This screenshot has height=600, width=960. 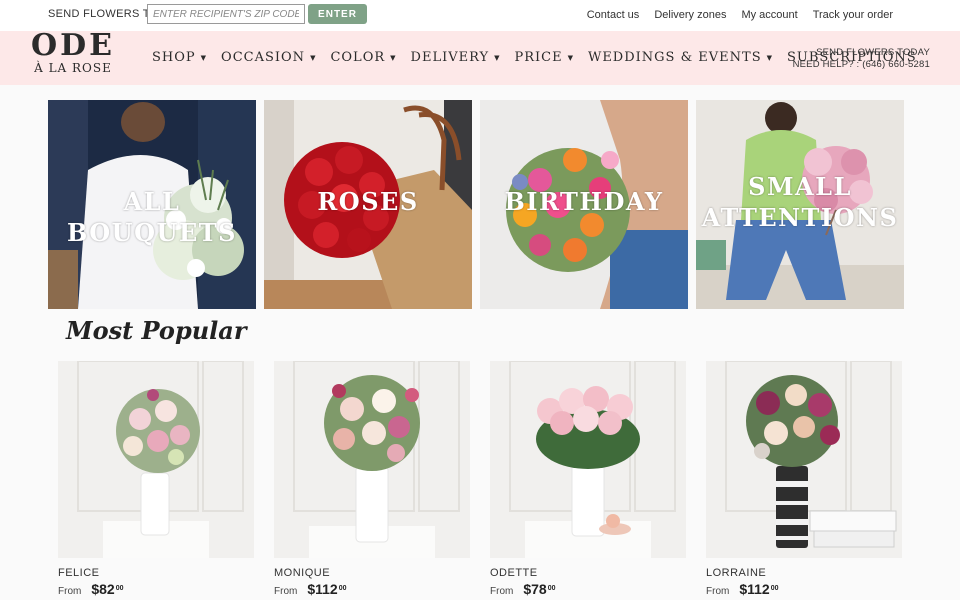 What do you see at coordinates (372, 573) in the screenshot?
I see `product-name: MONIQUE` at bounding box center [372, 573].